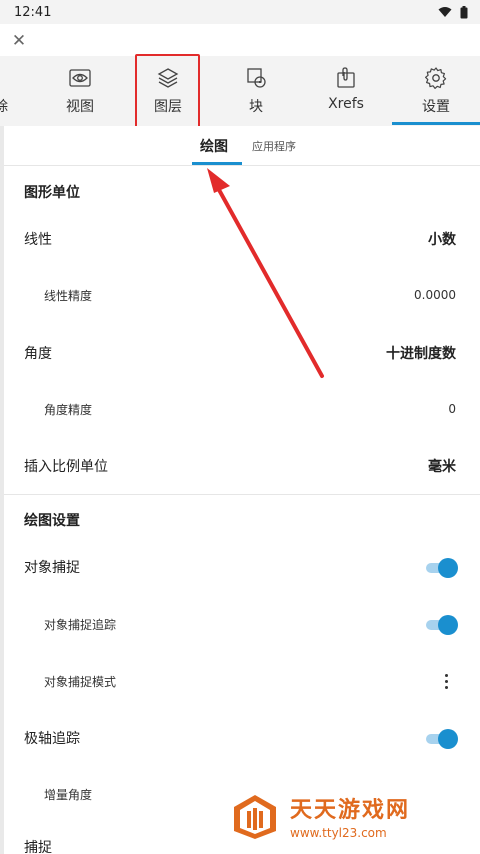 The width and height of the screenshot is (480, 854). Describe the element at coordinates (338, 833) in the screenshot. I see `watermark-url: www.ttyl23.com` at that location.